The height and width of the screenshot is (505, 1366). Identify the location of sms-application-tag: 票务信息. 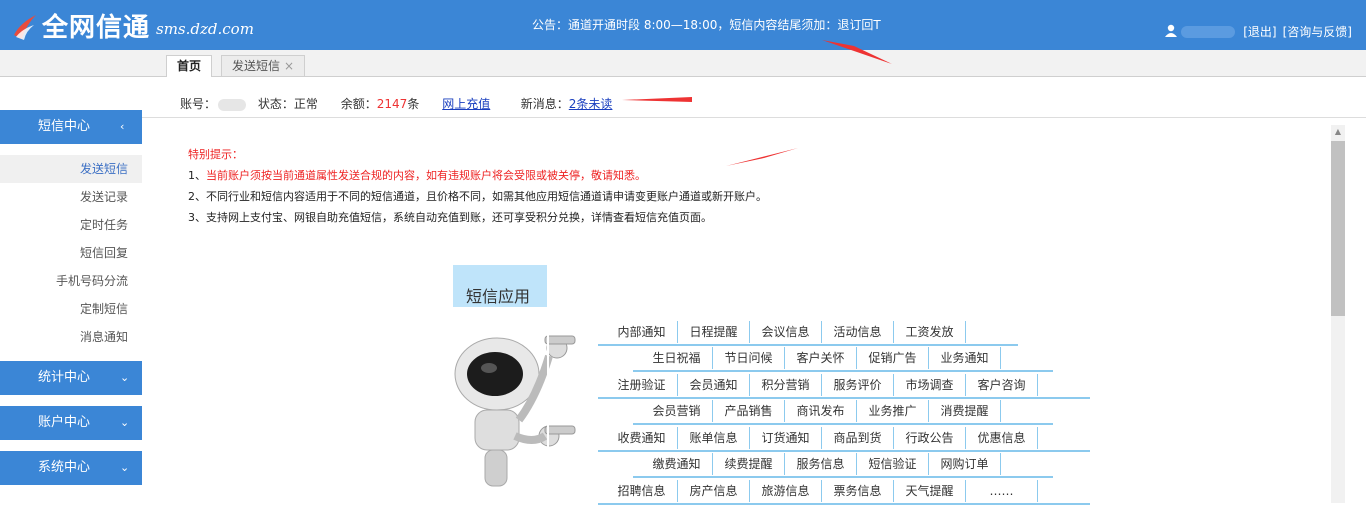
(858, 491).